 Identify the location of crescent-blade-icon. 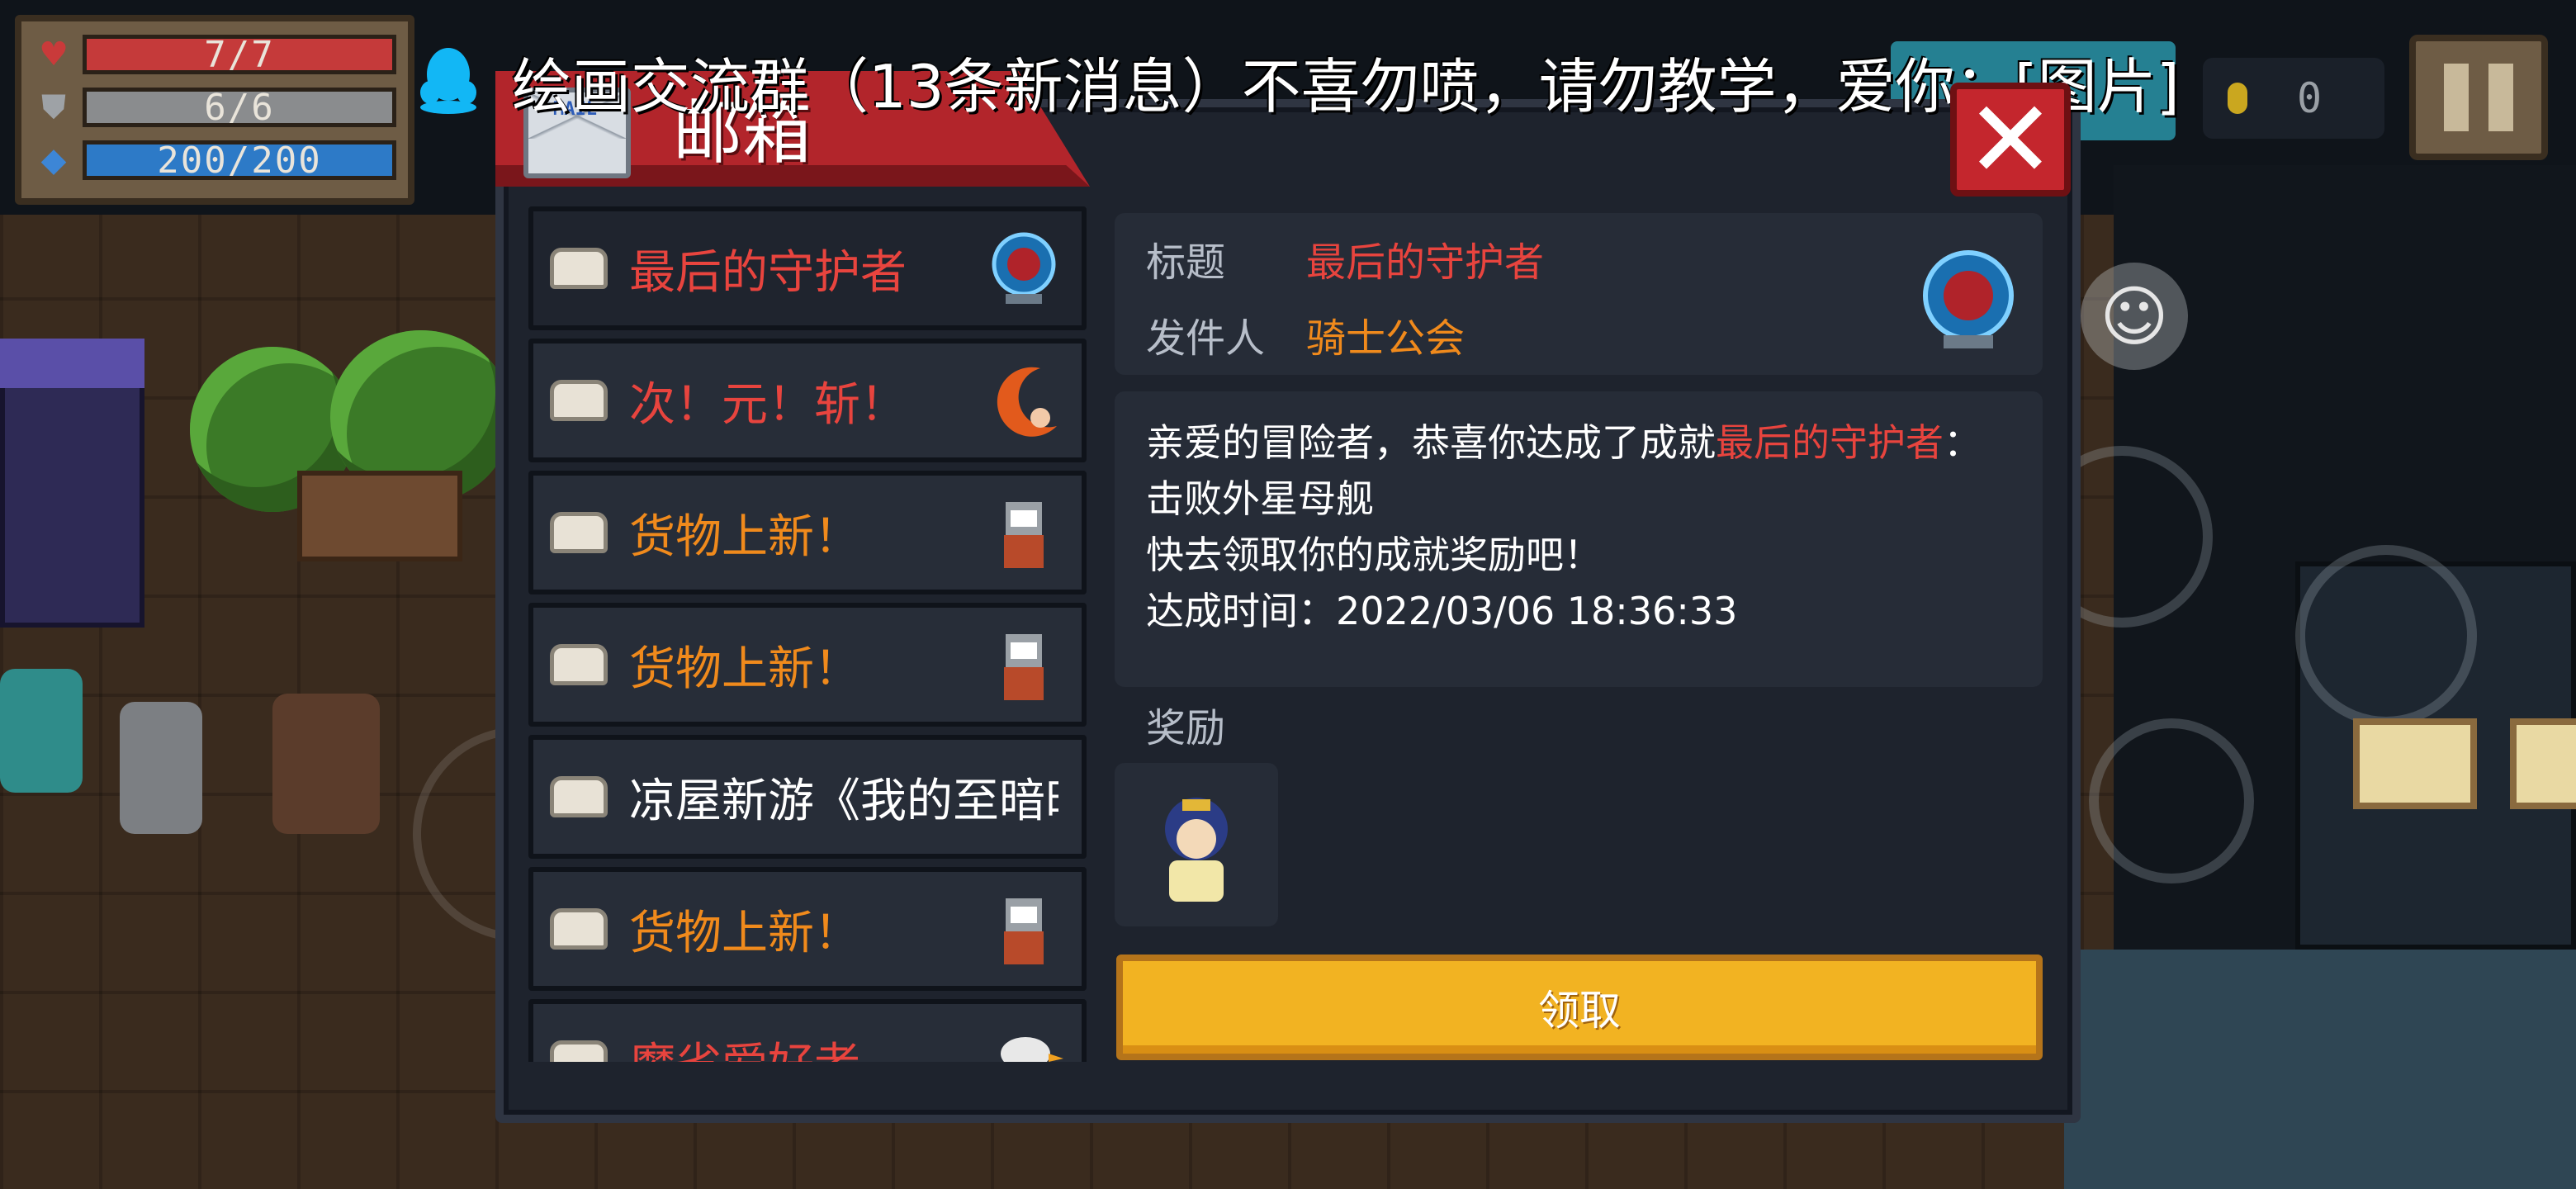
(1024, 401).